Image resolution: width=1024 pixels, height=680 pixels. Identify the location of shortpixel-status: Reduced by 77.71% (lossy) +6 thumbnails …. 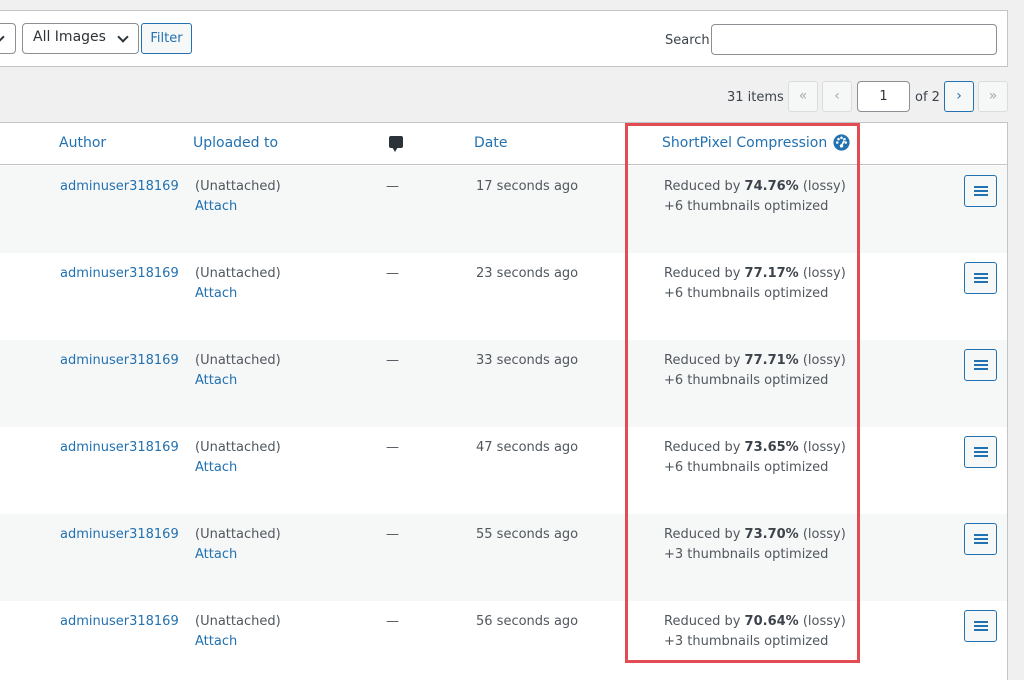
(755, 371).